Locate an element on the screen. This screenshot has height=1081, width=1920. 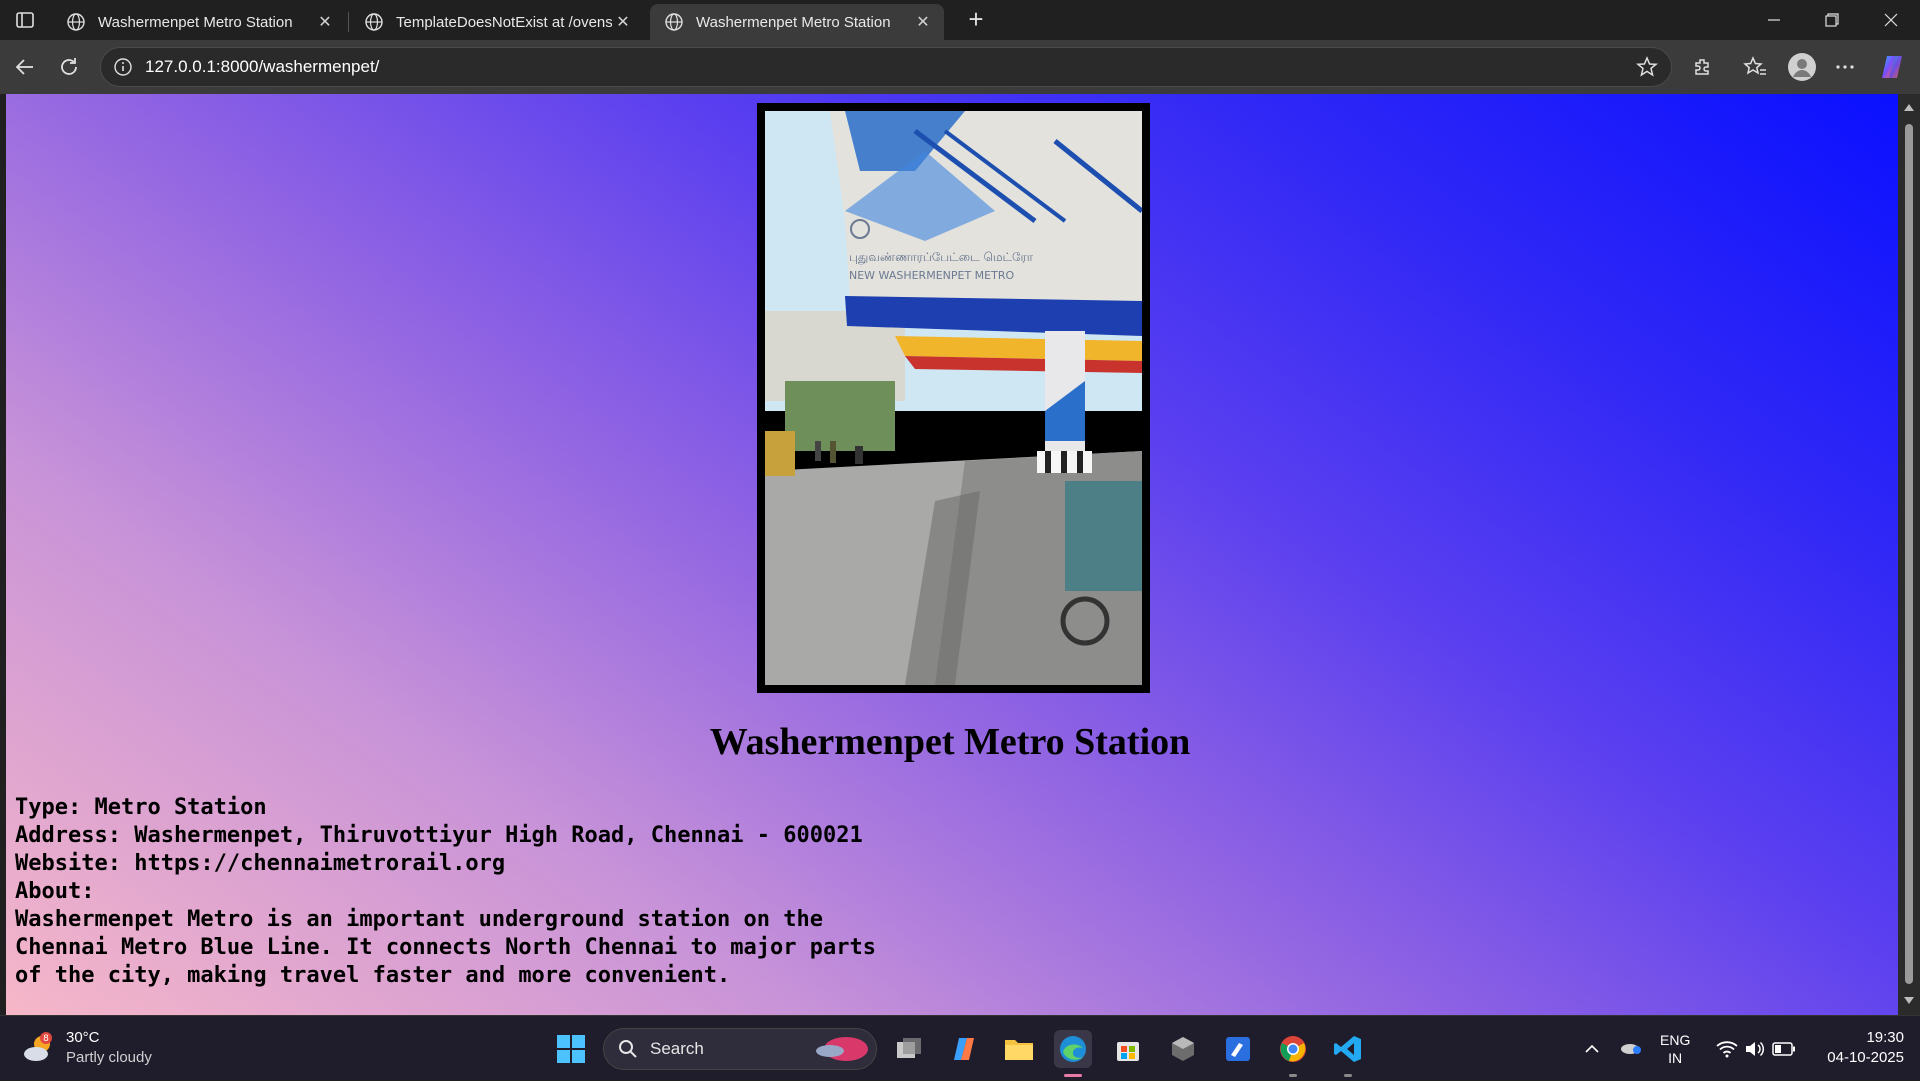
language-indicator: ENG IN is located at coordinates (1675, 1048).